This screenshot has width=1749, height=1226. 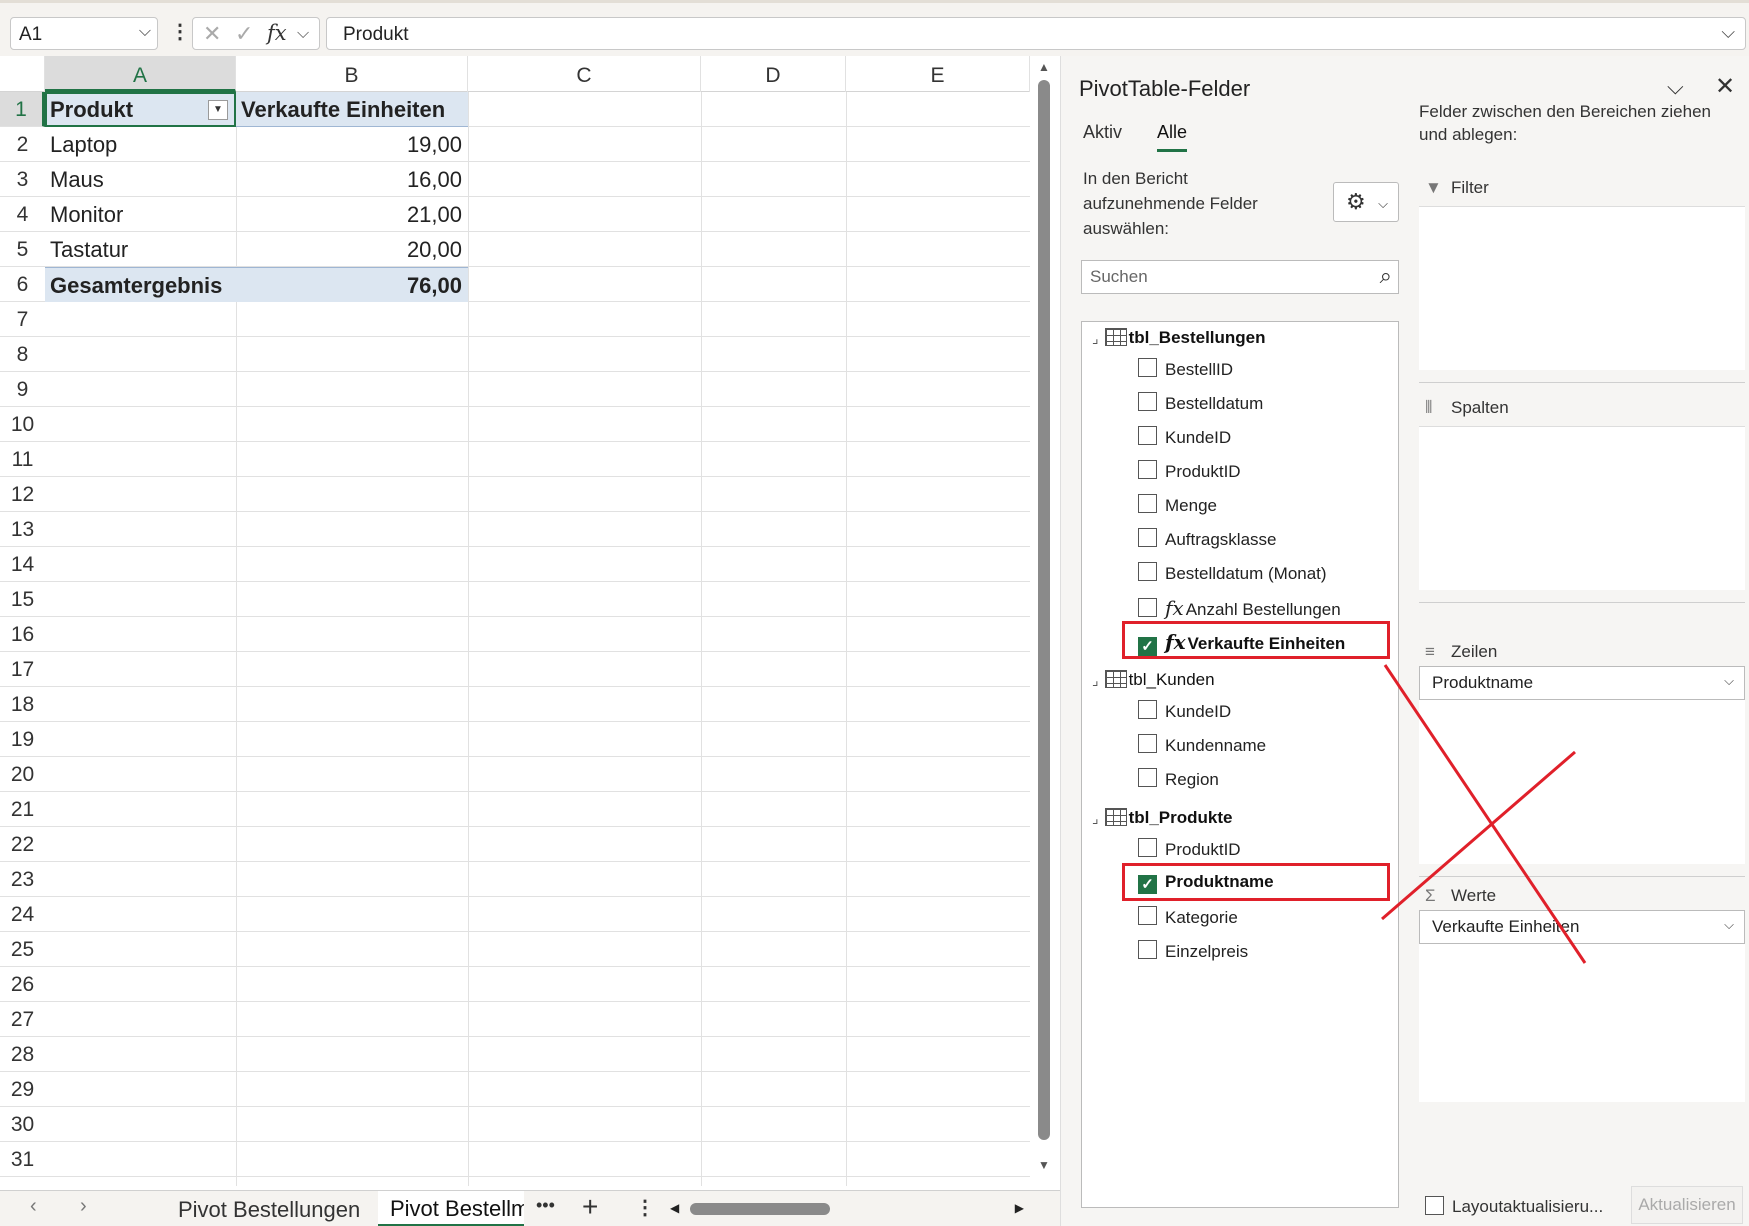 What do you see at coordinates (1239, 608) in the screenshot?
I see `field-anzahl-bestellungen: fx Anzahl Bestellungen` at bounding box center [1239, 608].